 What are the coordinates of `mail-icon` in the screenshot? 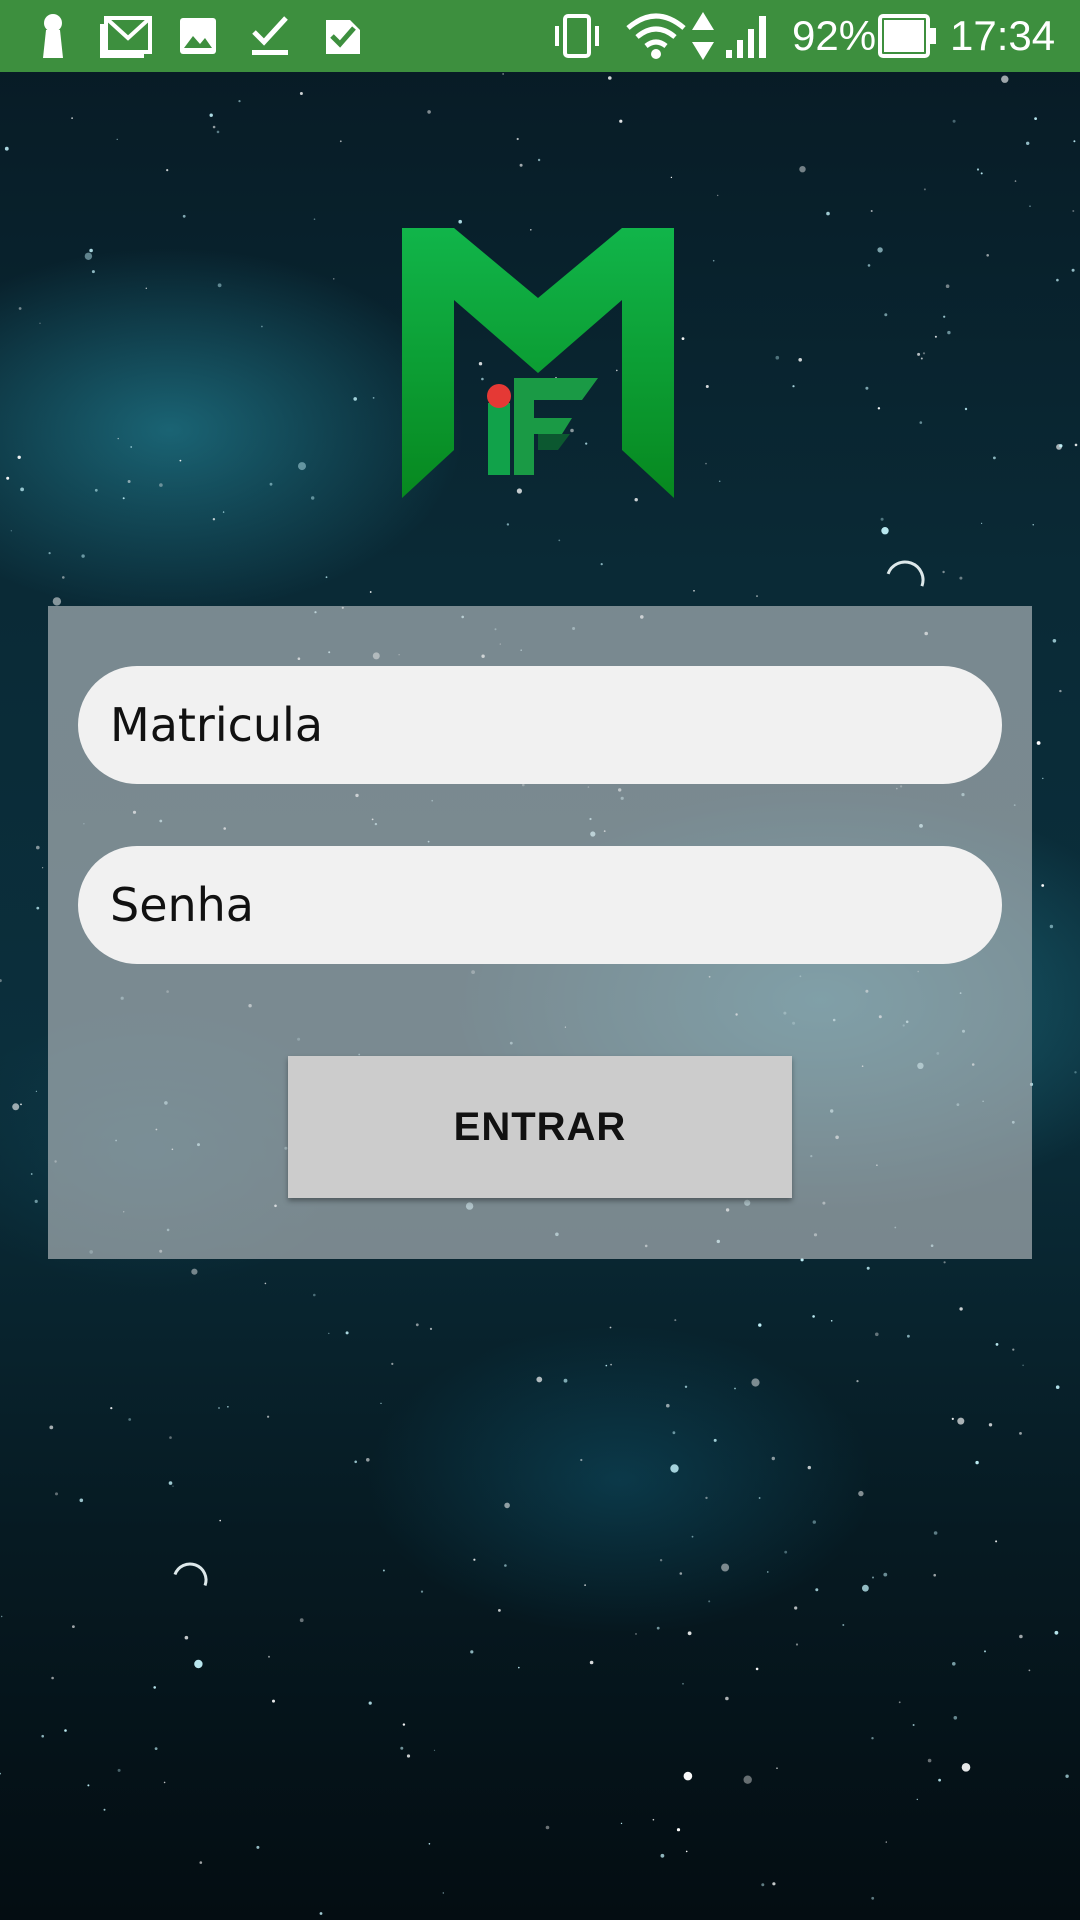 It's located at (126, 37).